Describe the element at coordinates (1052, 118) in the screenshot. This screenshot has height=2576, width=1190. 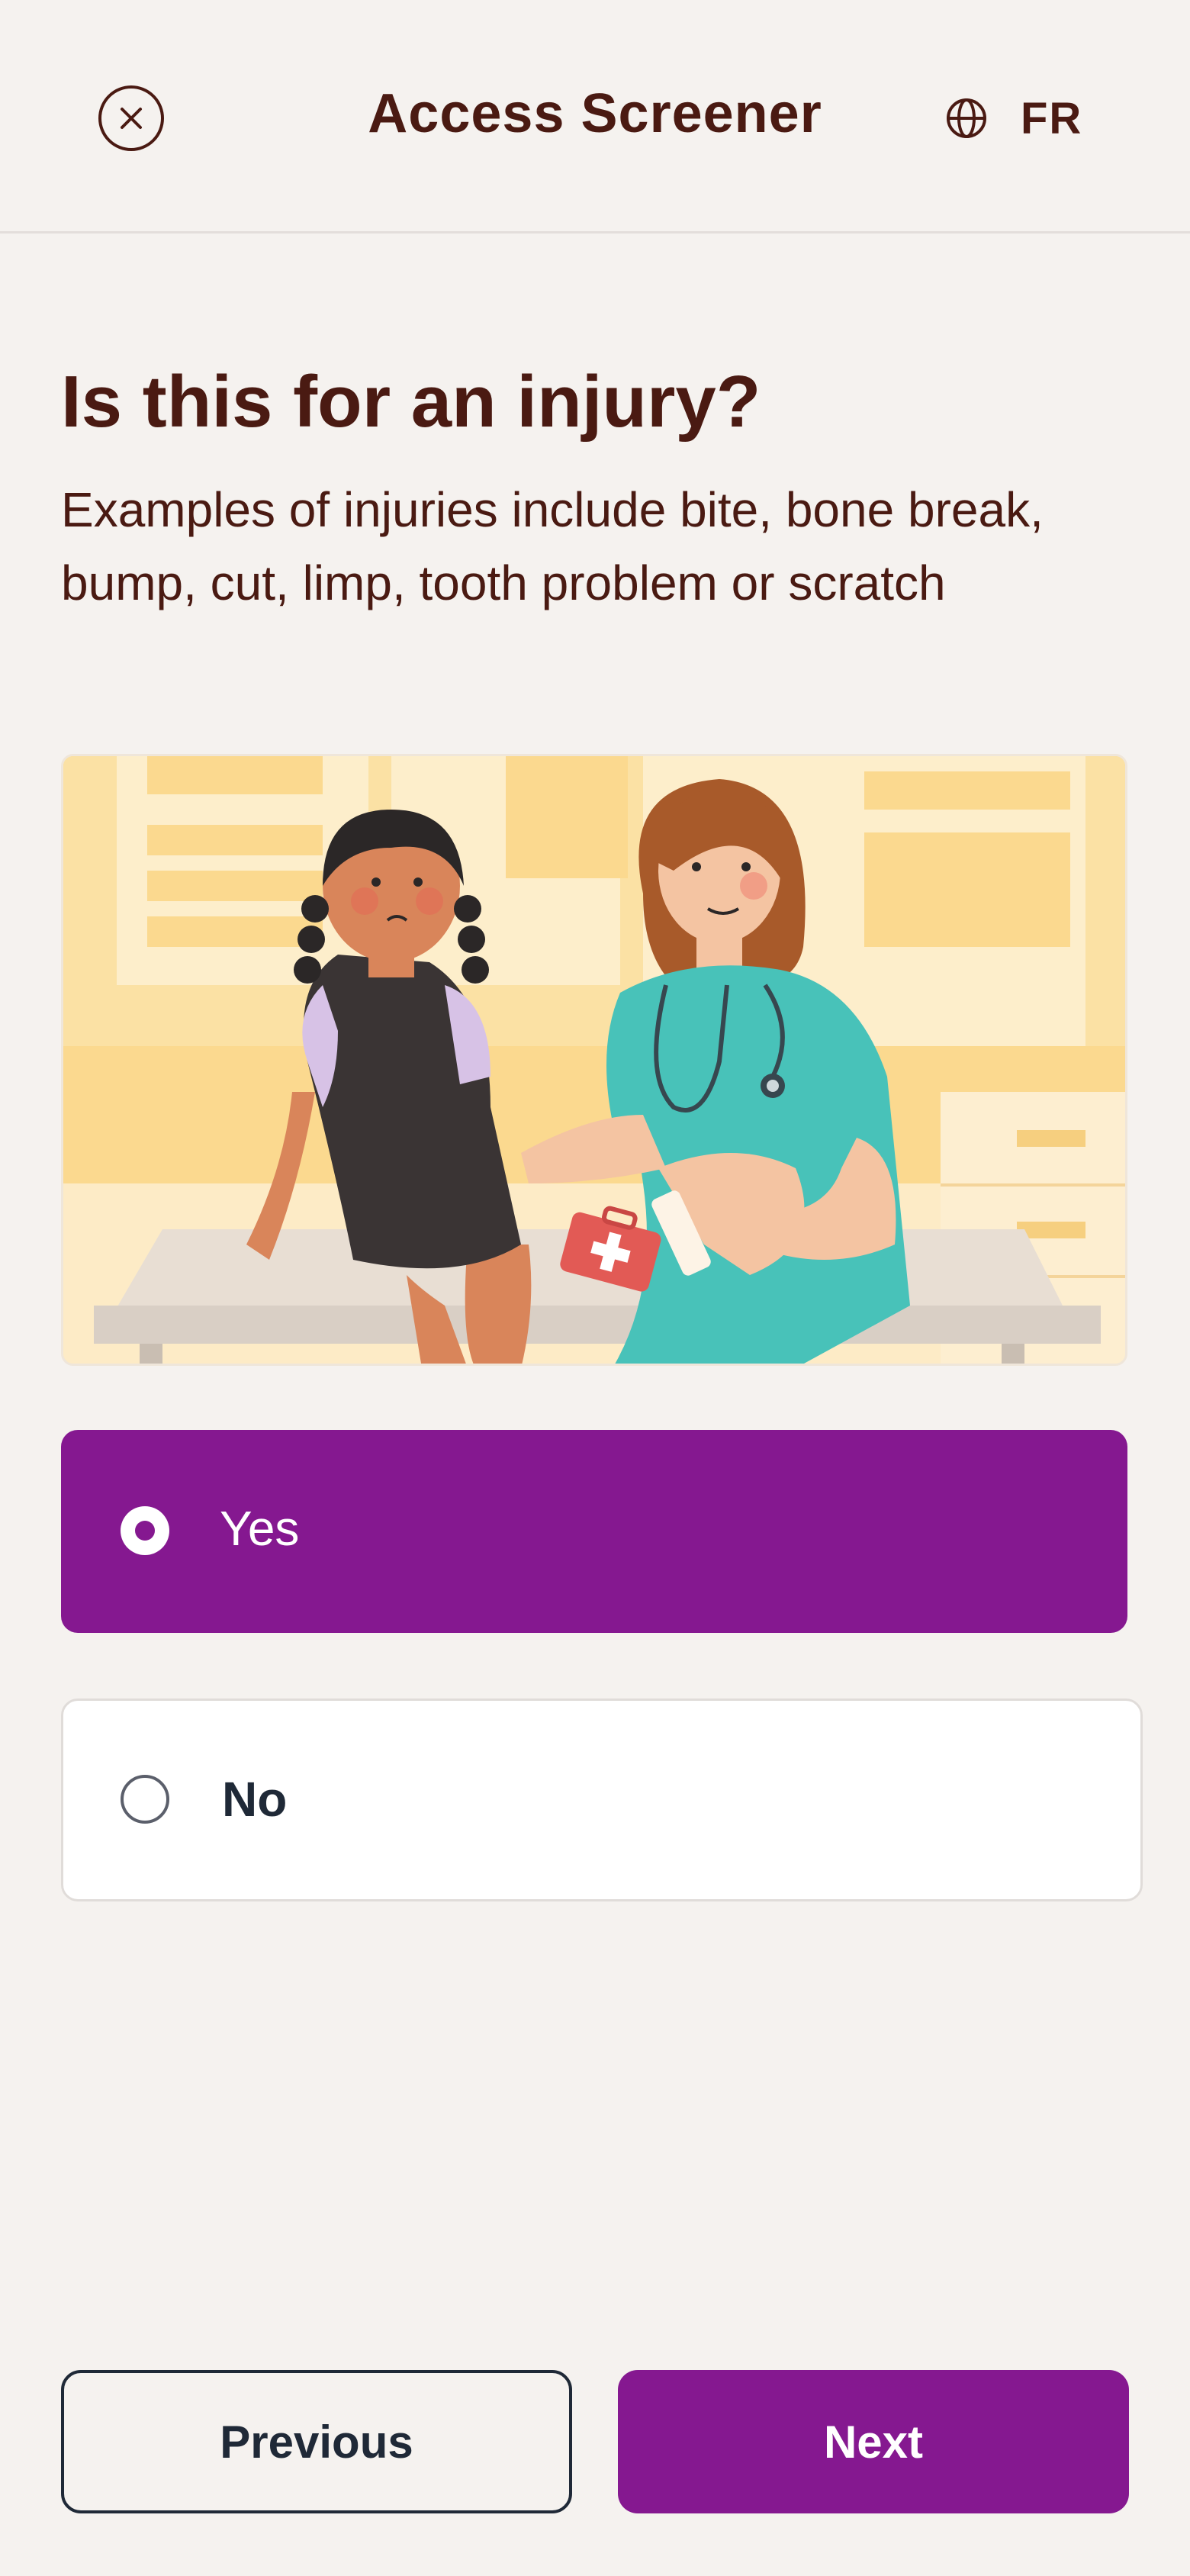
I see `language-label: FR` at that location.